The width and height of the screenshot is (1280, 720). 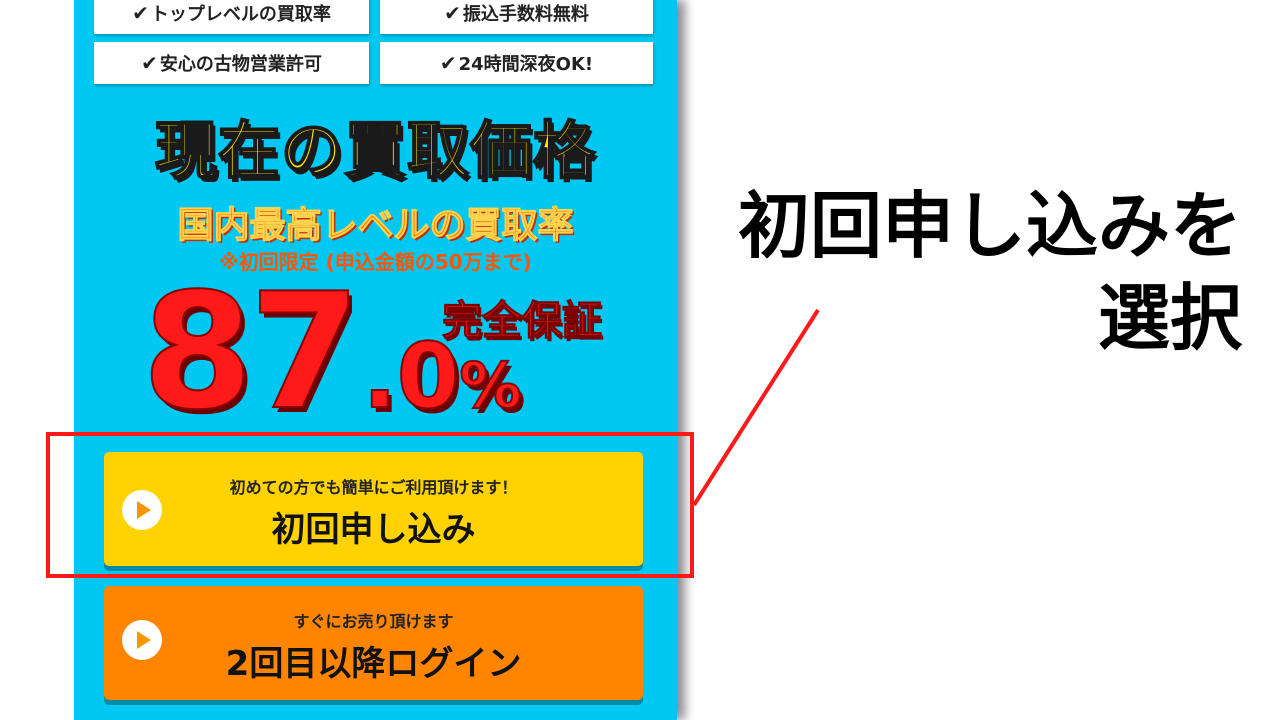 What do you see at coordinates (989, 226) in the screenshot?
I see `callout-line-1: 初回申し込みを` at bounding box center [989, 226].